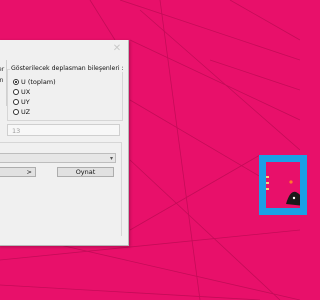 Image resolution: width=320 pixels, height=300 pixels. I want to click on preview-graphic, so click(283, 185).